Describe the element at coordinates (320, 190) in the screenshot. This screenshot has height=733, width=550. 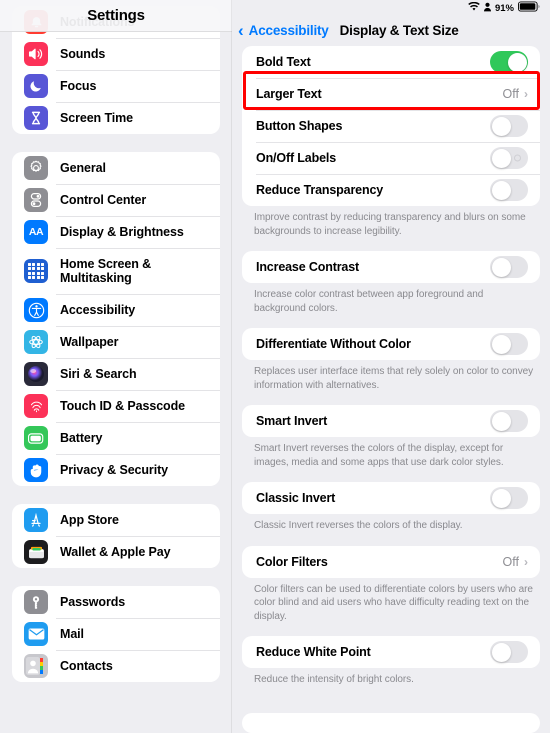
I see `setting-label: Reduce Transparency` at that location.